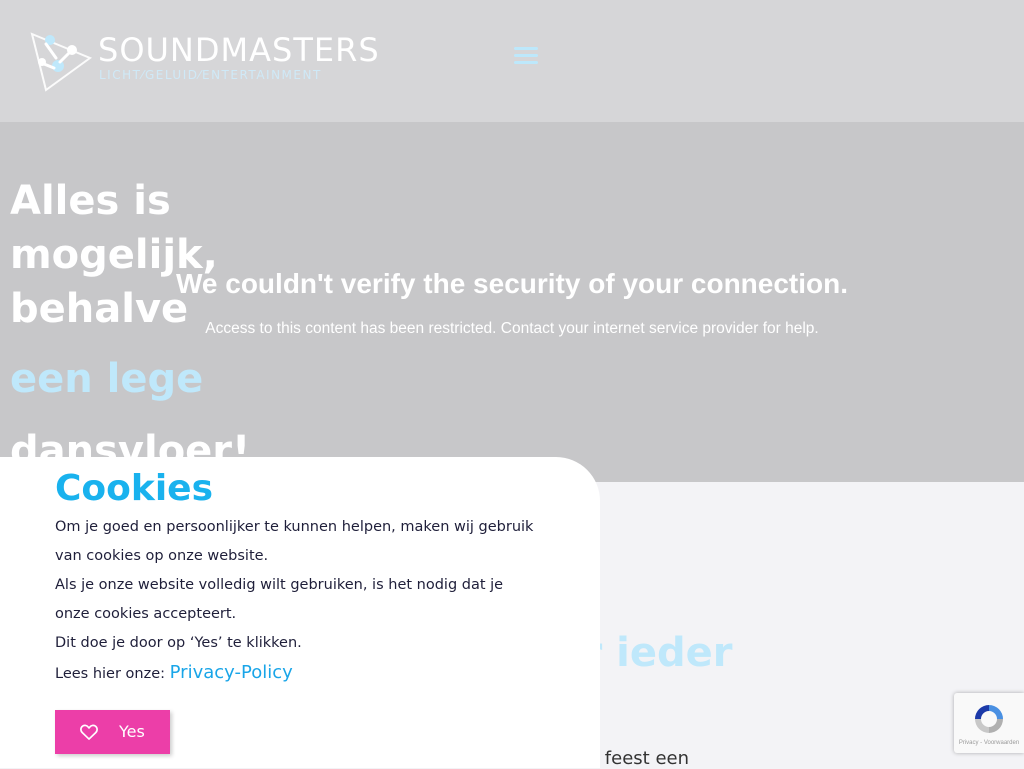 The height and width of the screenshot is (769, 1024). I want to click on cookie-paragraph: Dit doe je door op ‘Yes’ te klikken., so click(178, 643).